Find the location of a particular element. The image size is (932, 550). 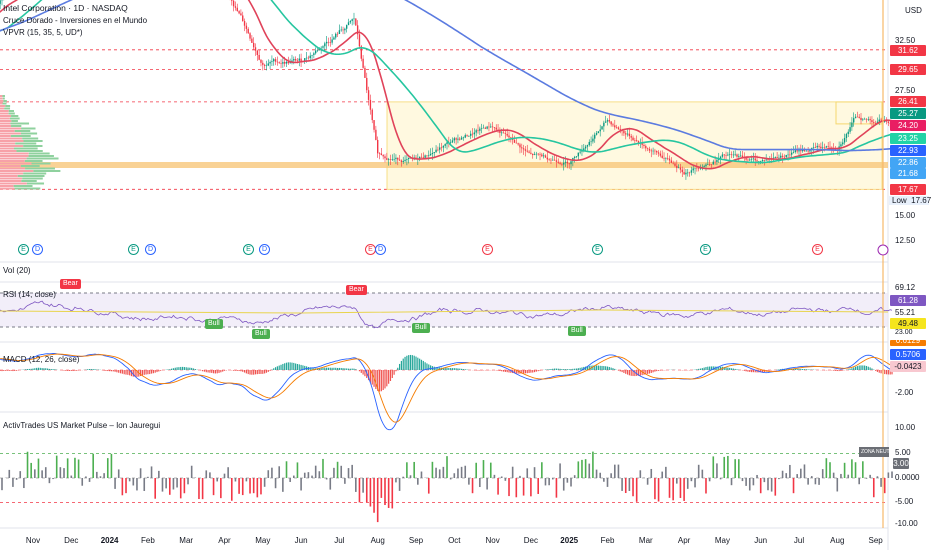

rsi-pane-title: RSI (14, close) is located at coordinates (29, 294).